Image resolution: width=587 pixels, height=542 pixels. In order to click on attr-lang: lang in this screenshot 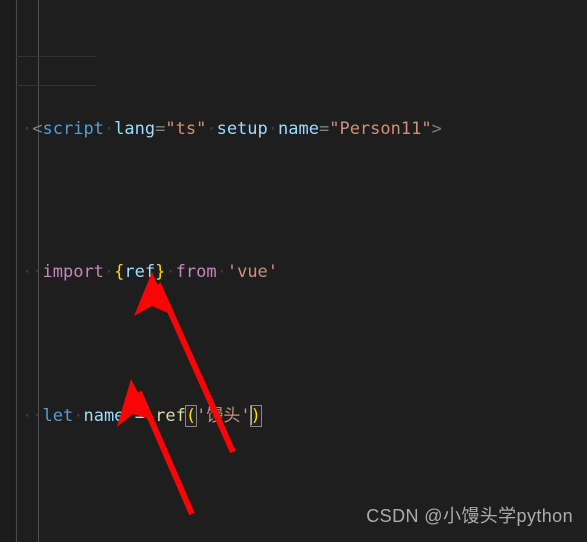, I will do `click(135, 128)`.